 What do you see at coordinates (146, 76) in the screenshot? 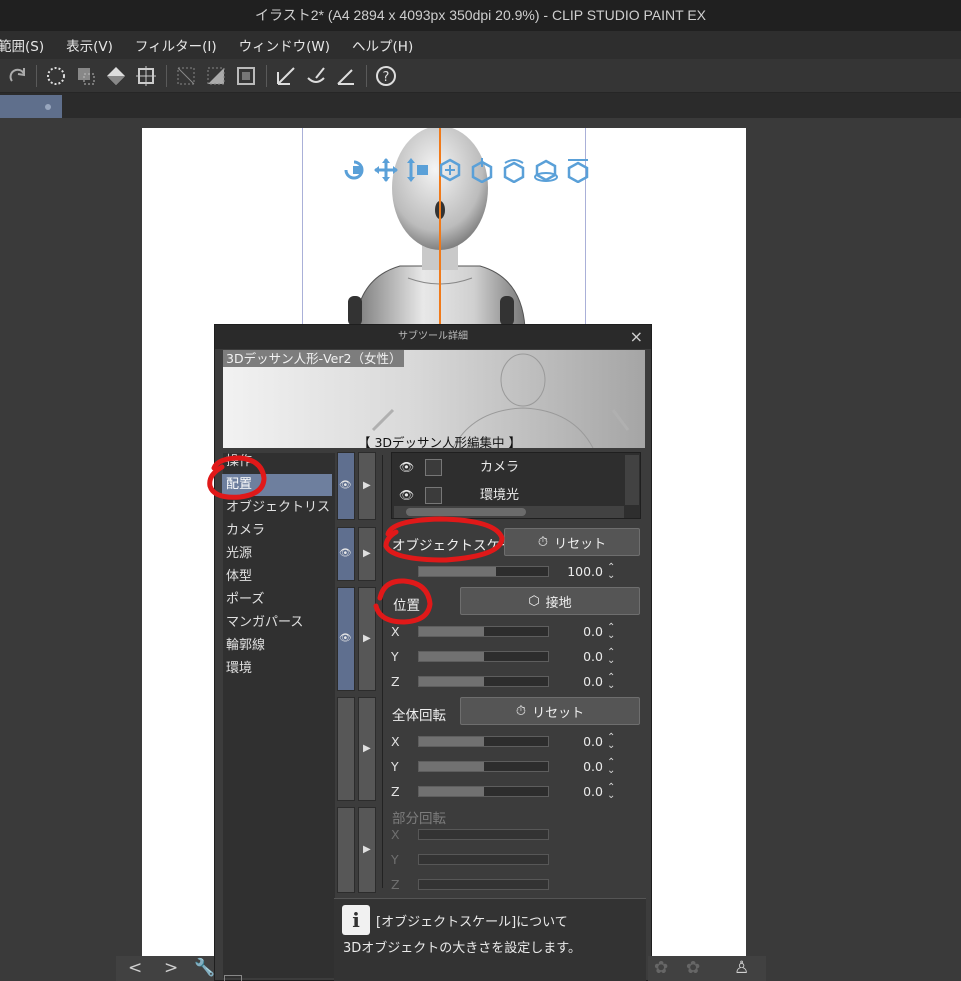
I see `crop-icon` at bounding box center [146, 76].